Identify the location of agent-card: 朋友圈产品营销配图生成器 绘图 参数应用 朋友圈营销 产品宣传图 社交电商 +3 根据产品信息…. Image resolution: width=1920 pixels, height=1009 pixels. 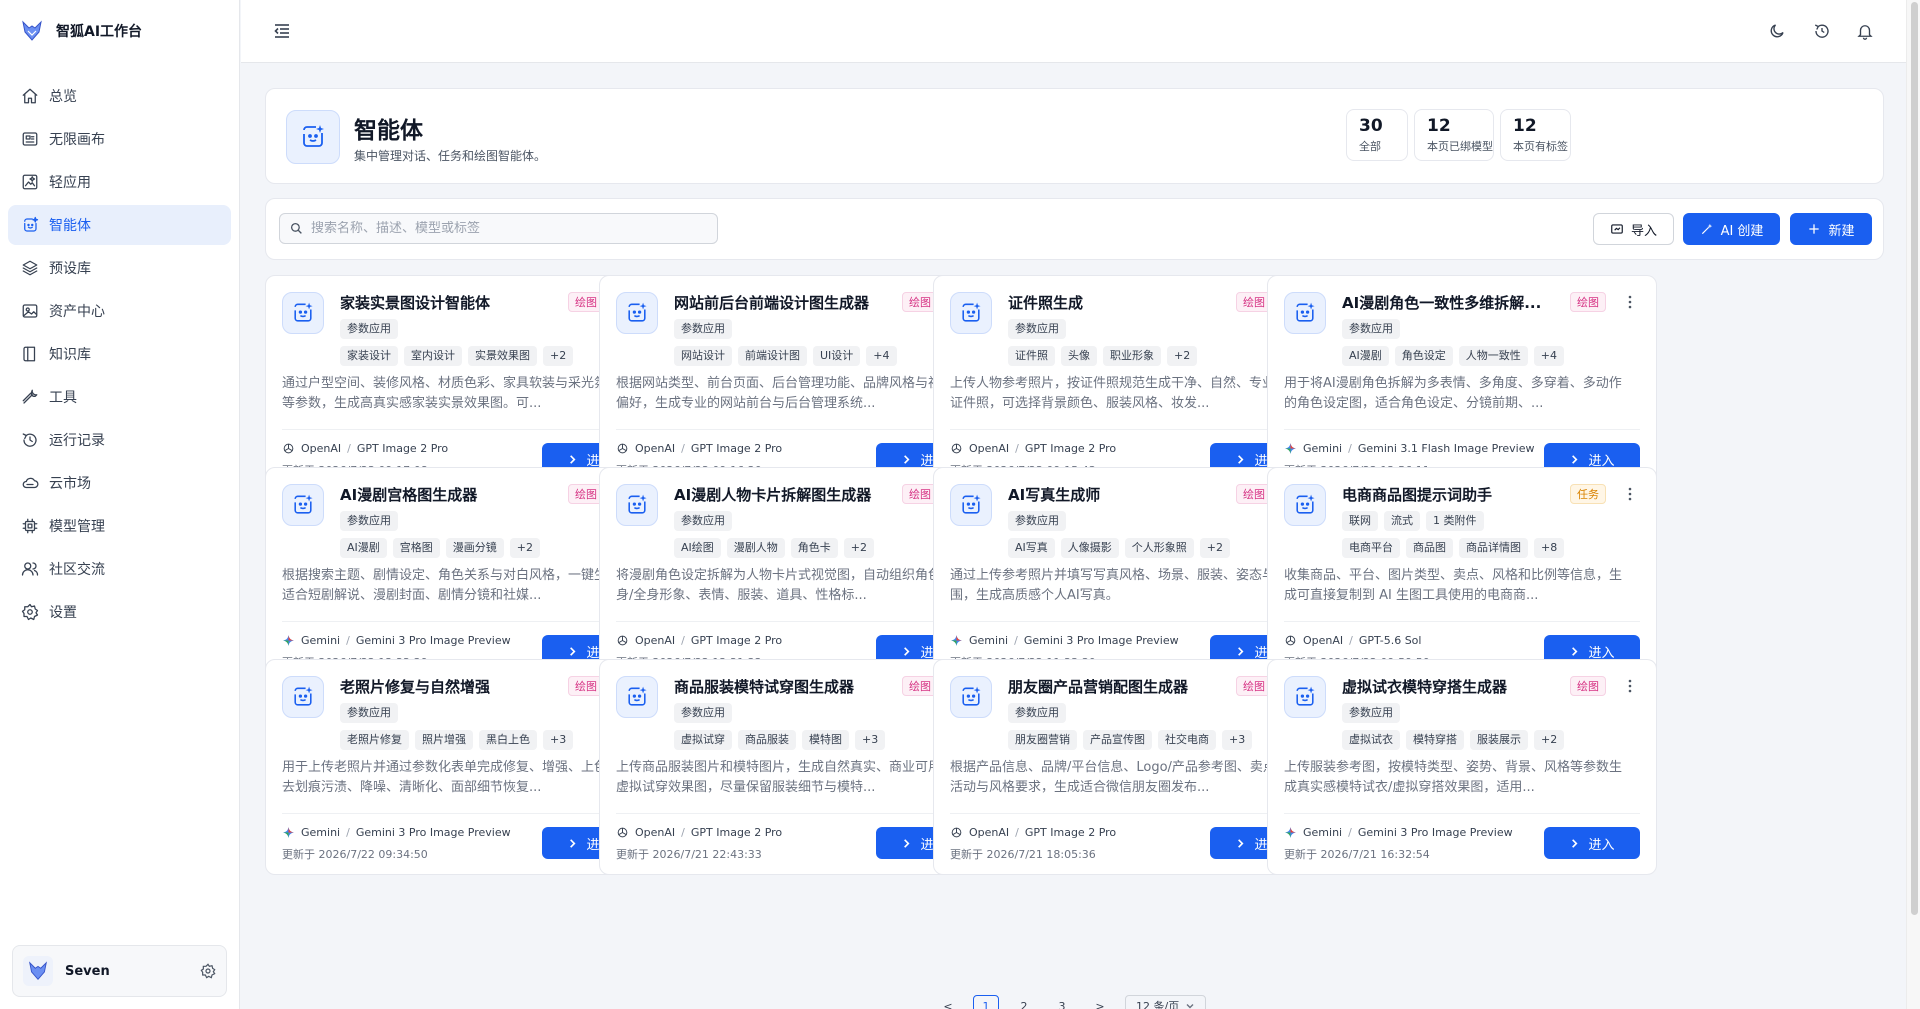
(1128, 767).